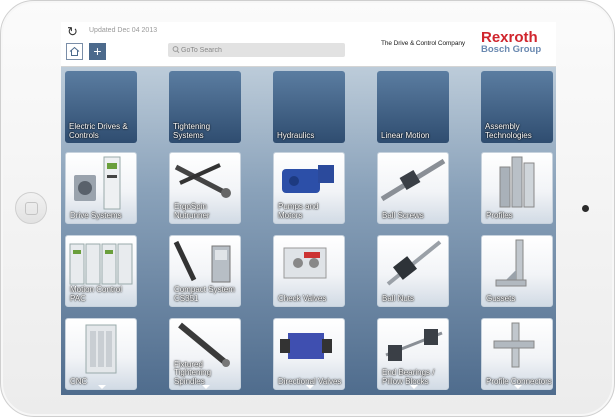 The height and width of the screenshot is (417, 615). I want to click on product-tile: ErgoSpin Nutrunner, so click(205, 188).